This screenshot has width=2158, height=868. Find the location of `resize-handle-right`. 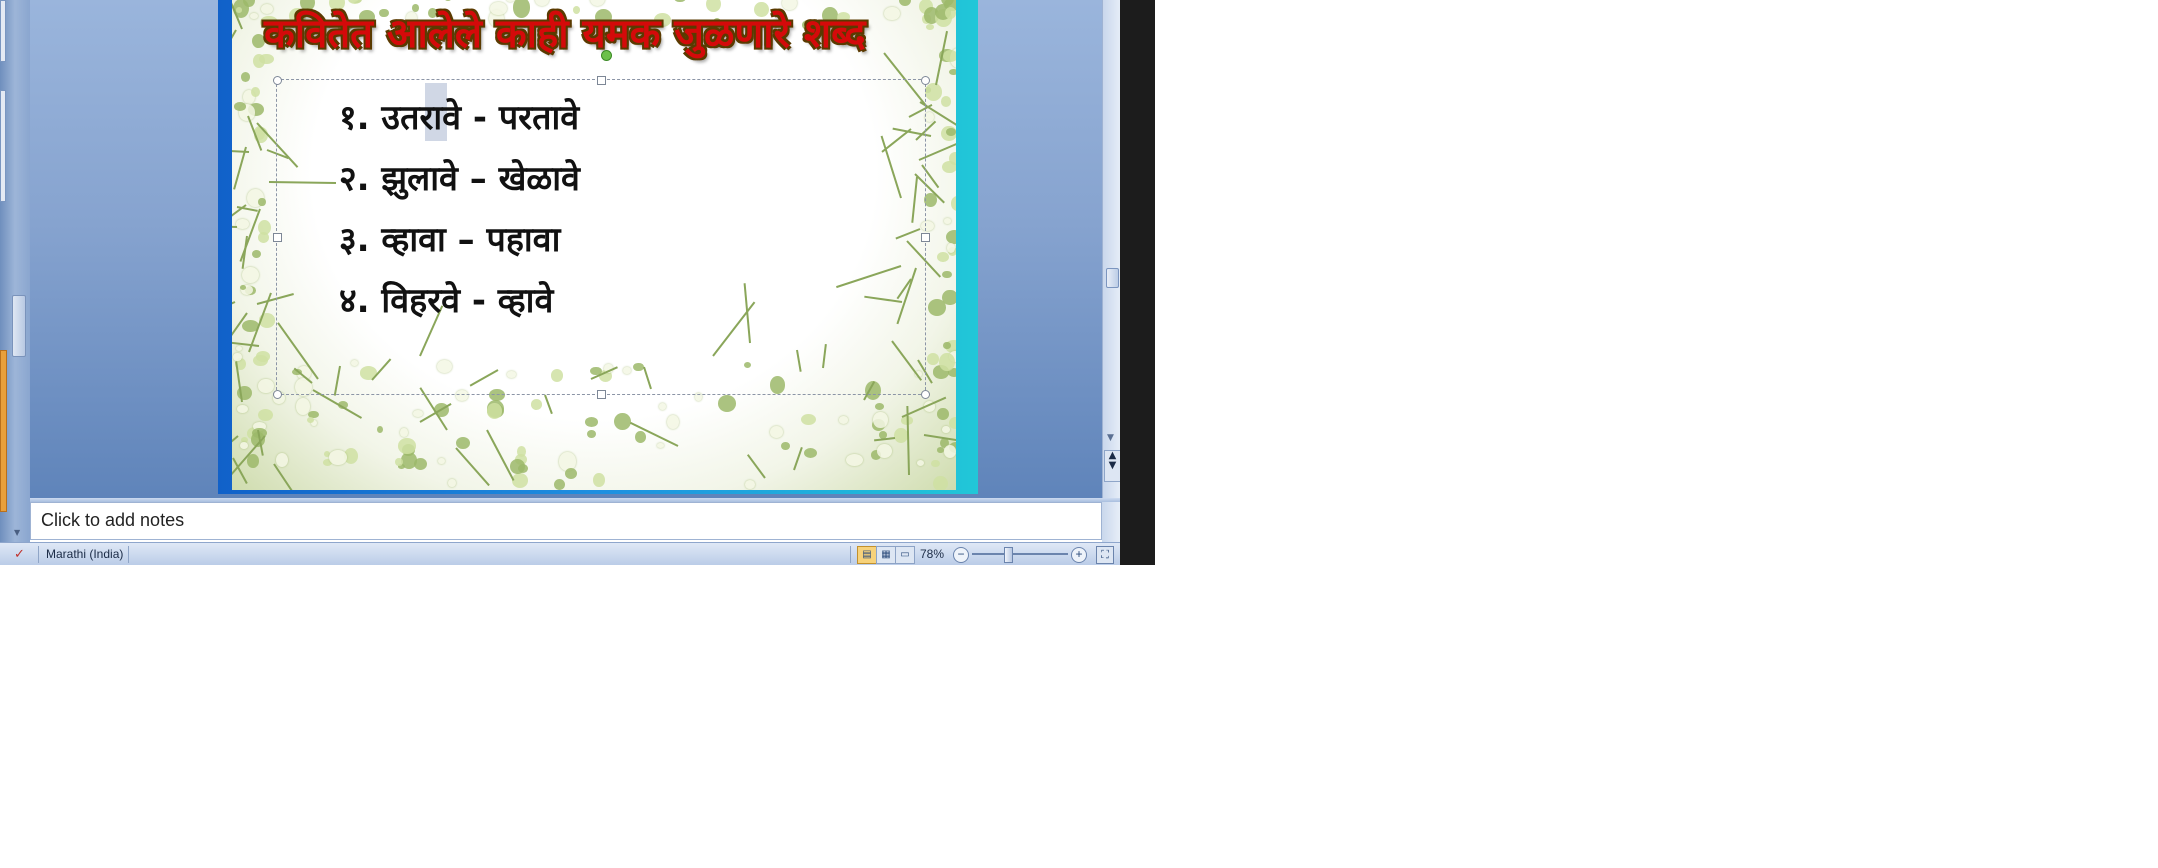

resize-handle-right is located at coordinates (925, 237).